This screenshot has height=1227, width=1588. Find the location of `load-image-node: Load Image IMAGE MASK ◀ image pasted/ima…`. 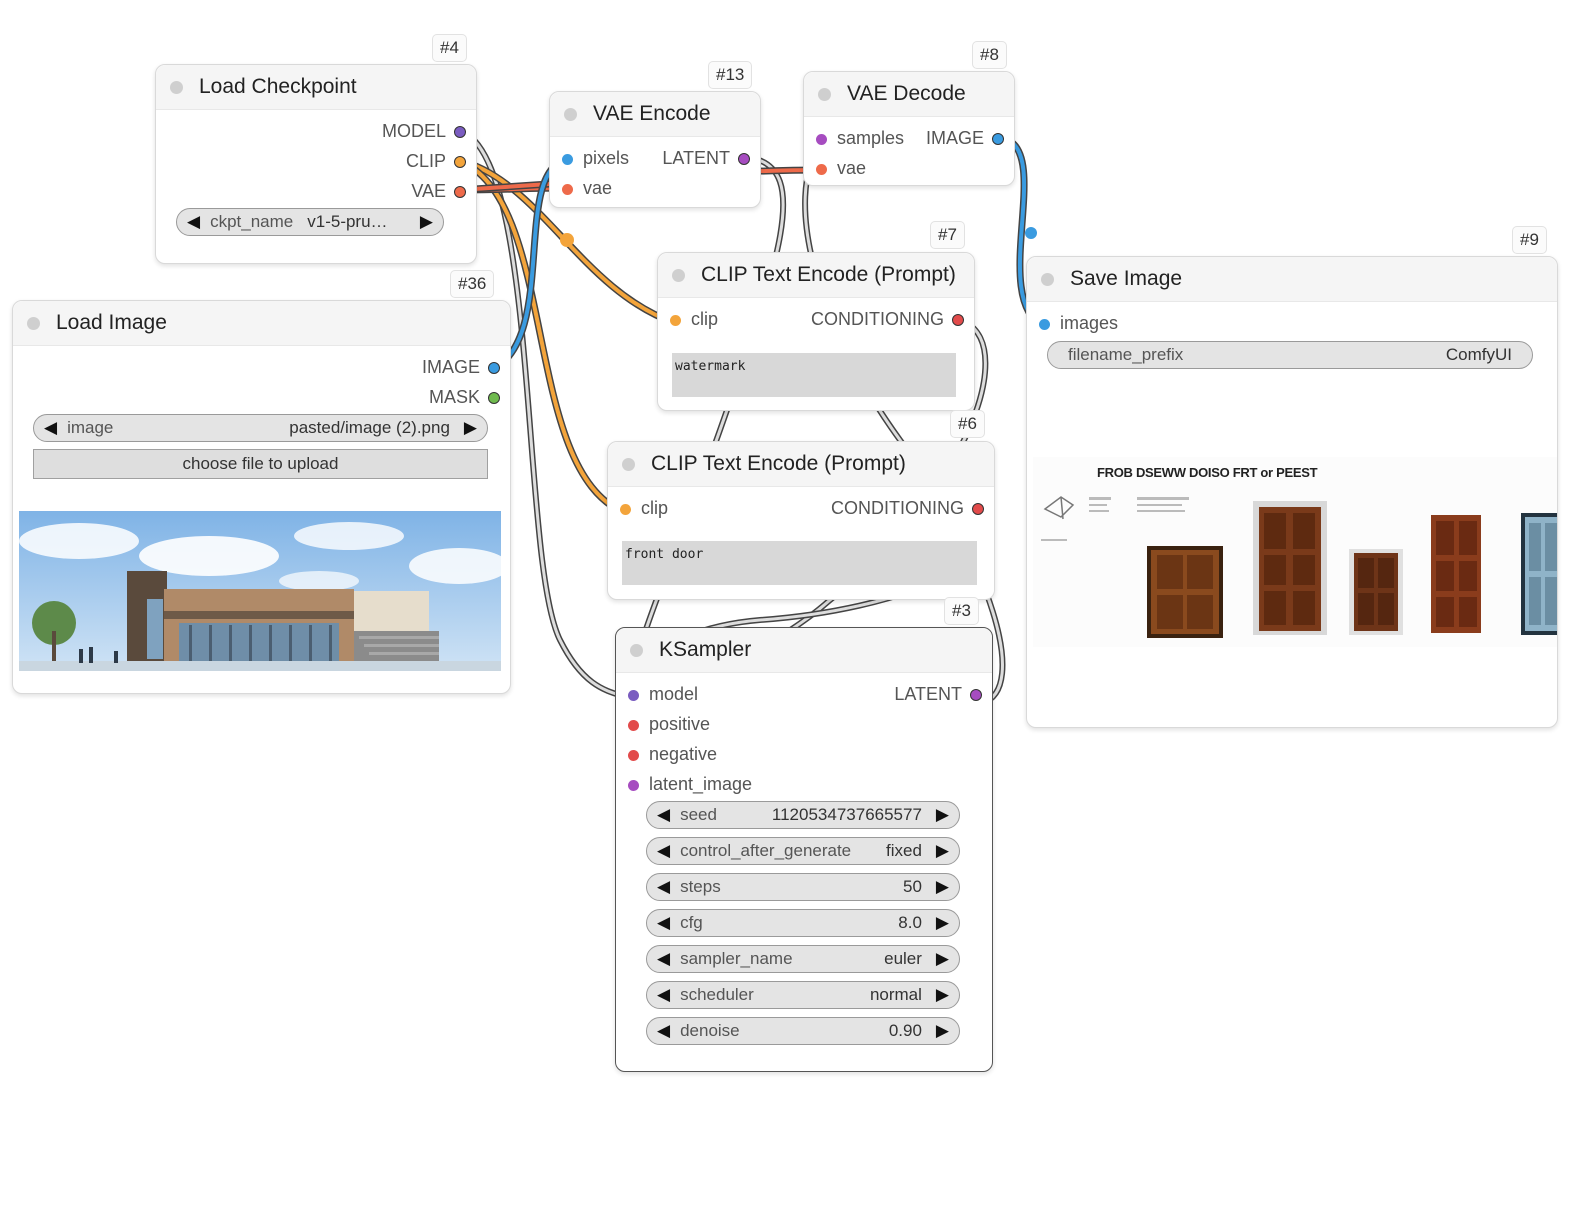

load-image-node: Load Image IMAGE MASK ◀ image pasted/ima… is located at coordinates (261, 497).